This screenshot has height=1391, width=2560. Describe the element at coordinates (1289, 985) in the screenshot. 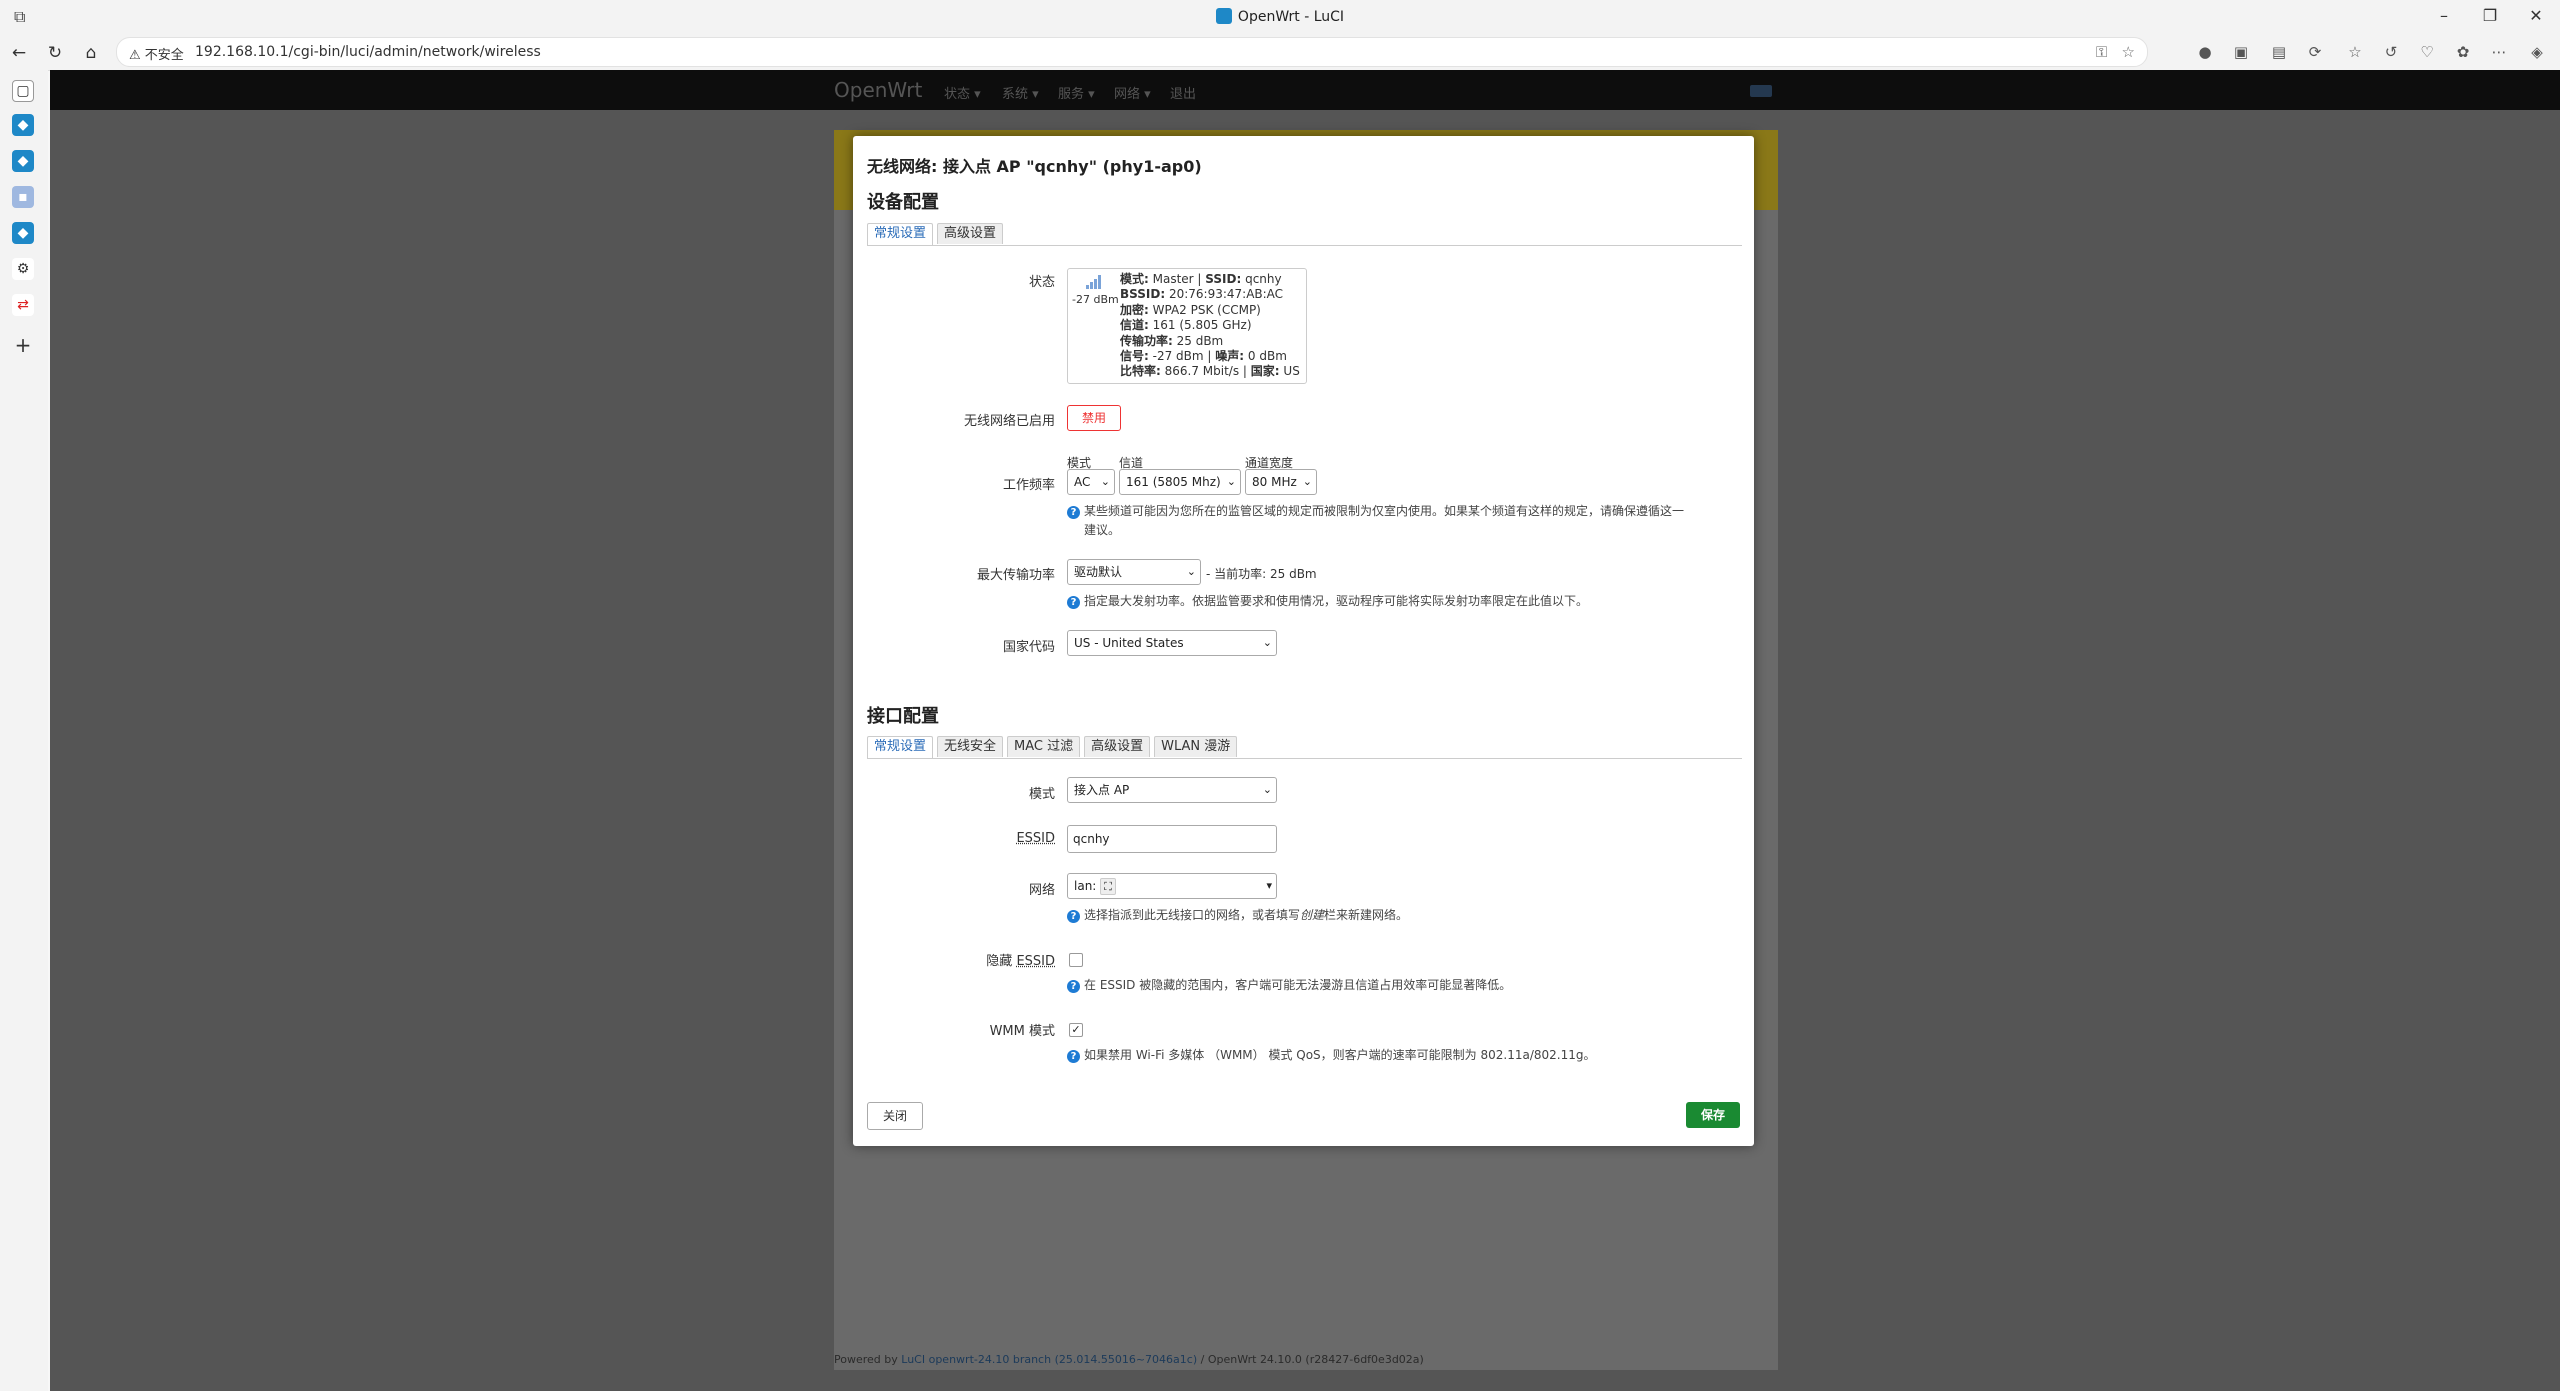

I see `hidden-essid-hint: ? 在 ESSID 被隐藏的范围内，客户端可能无法漫游且信道占用效率可能显著降低。` at that location.